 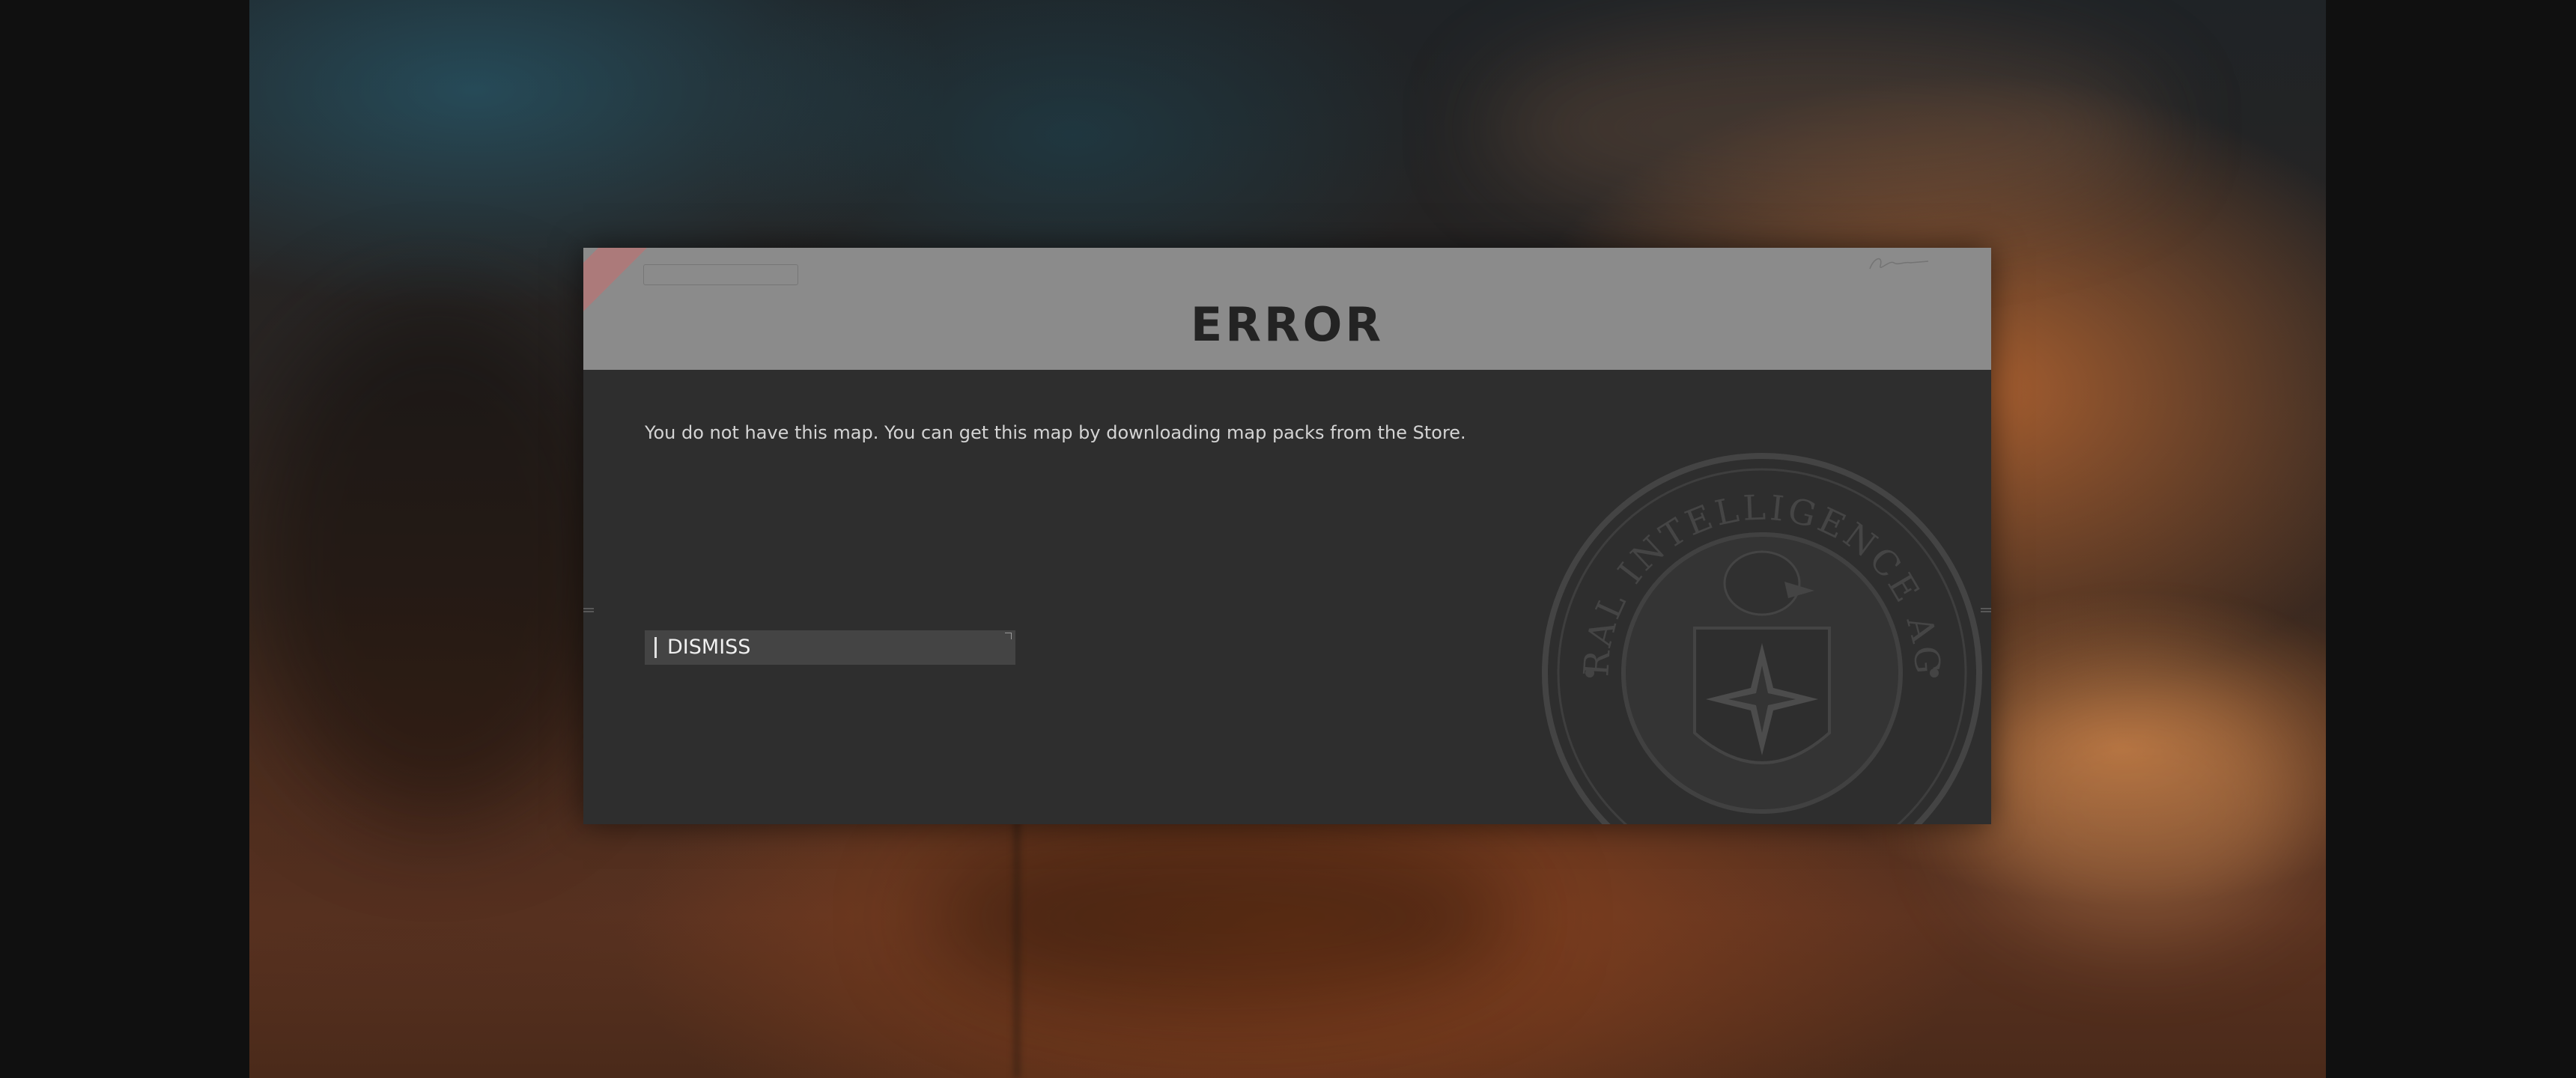 I want to click on header-tag, so click(x=720, y=274).